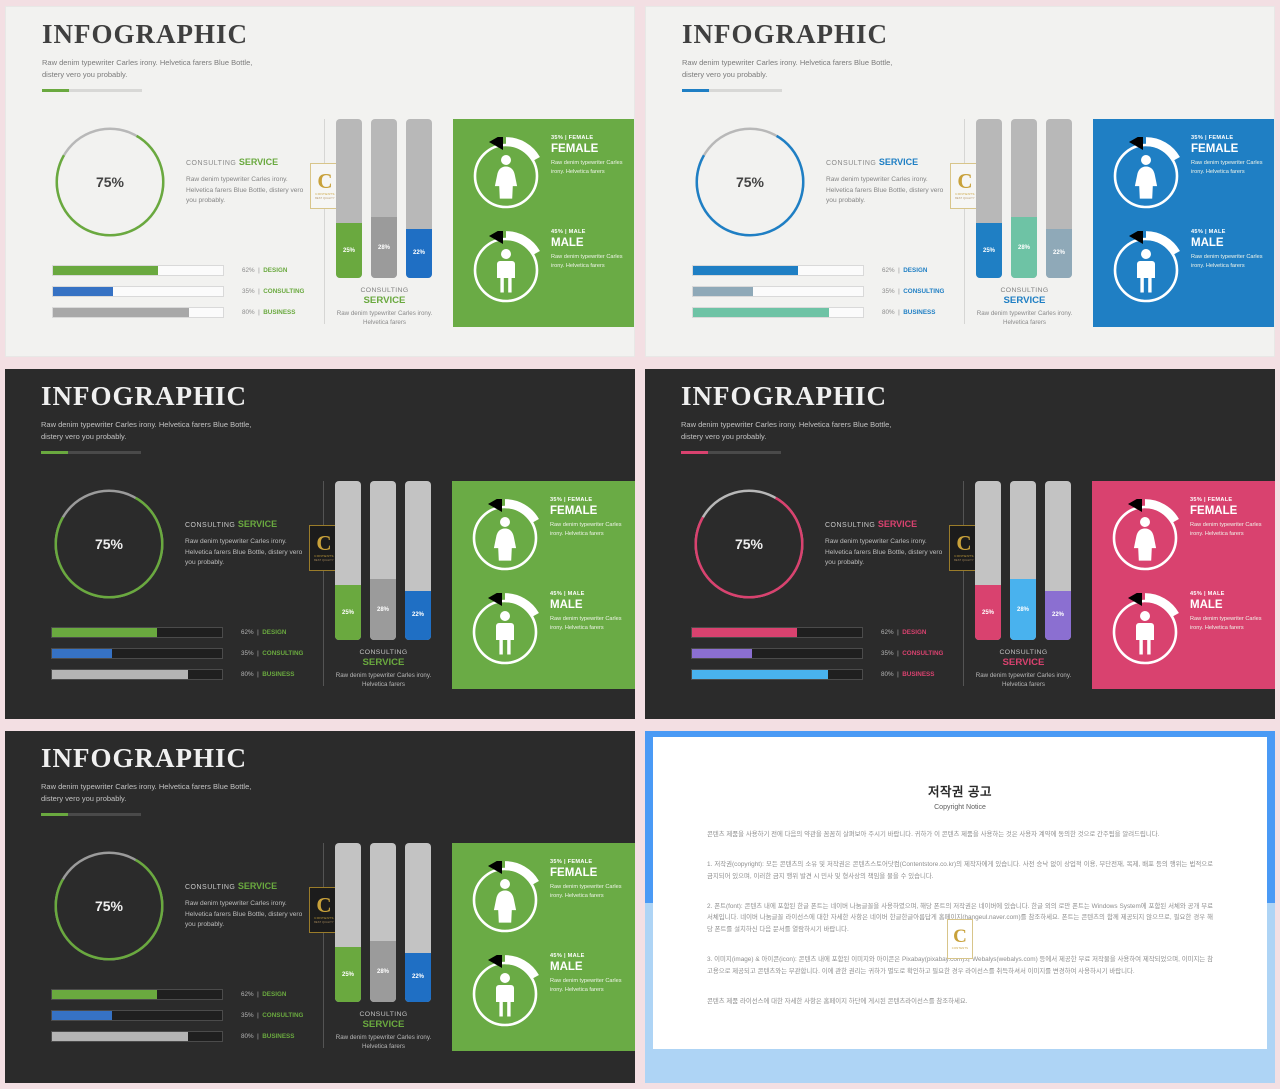 The height and width of the screenshot is (1089, 1280). I want to click on vertical-bar-value: 22%, so click(418, 977).